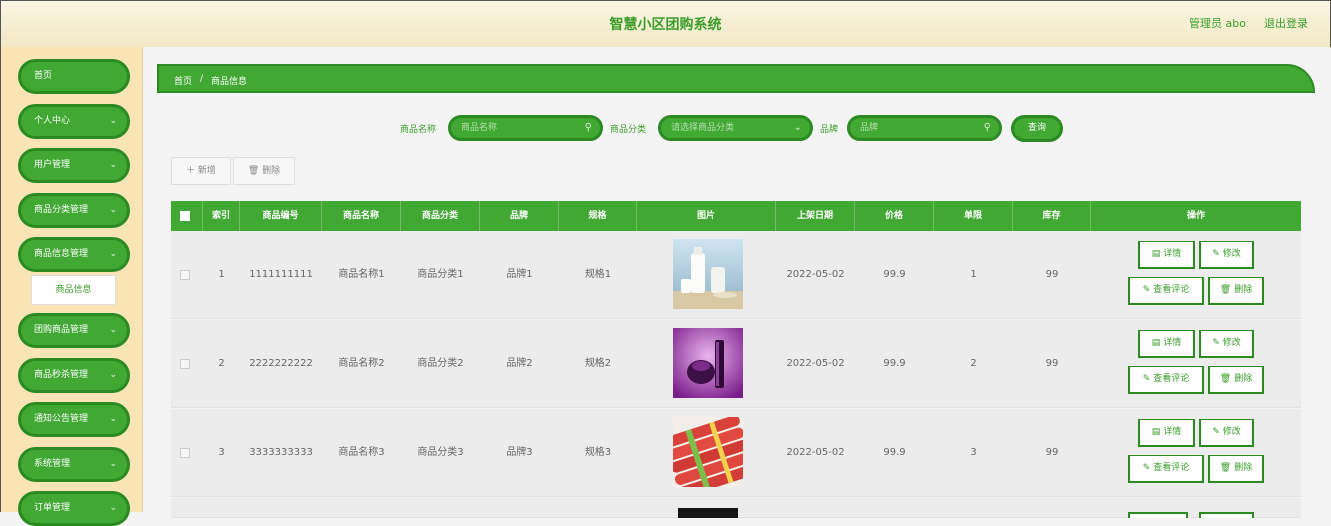  Describe the element at coordinates (1226, 515) in the screenshot. I see `edit-button` at that location.